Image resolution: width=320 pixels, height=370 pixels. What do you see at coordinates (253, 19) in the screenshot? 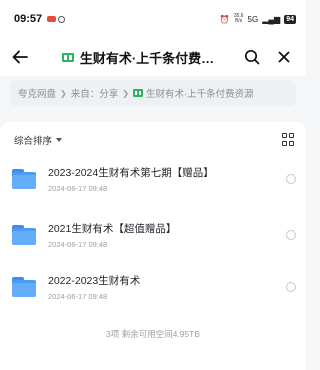
I see `network-label: 5G` at bounding box center [253, 19].